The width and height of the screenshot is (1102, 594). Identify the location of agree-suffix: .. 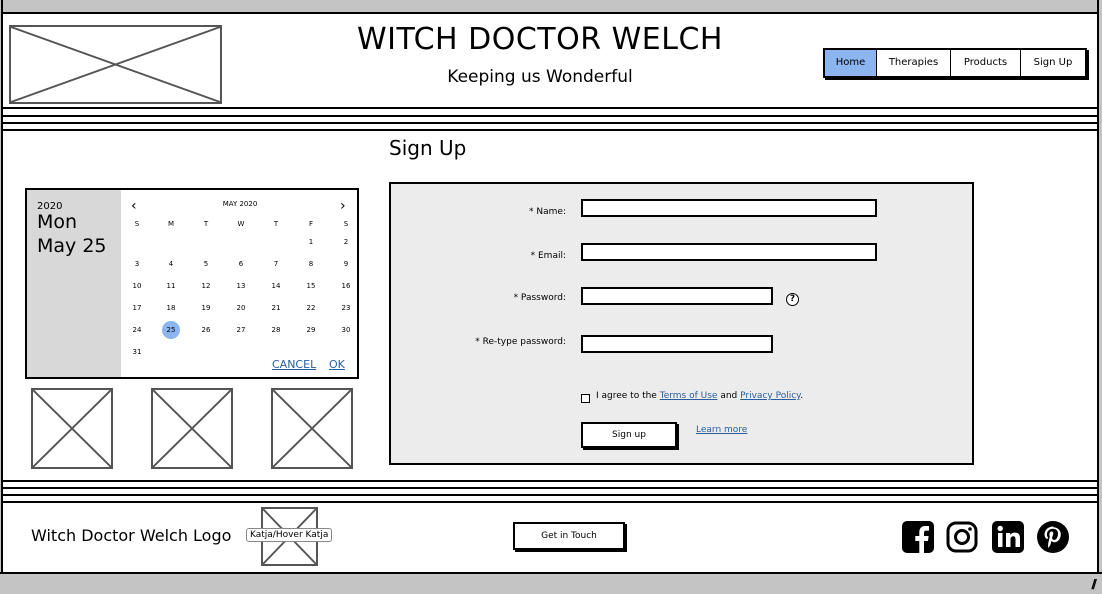
(802, 396).